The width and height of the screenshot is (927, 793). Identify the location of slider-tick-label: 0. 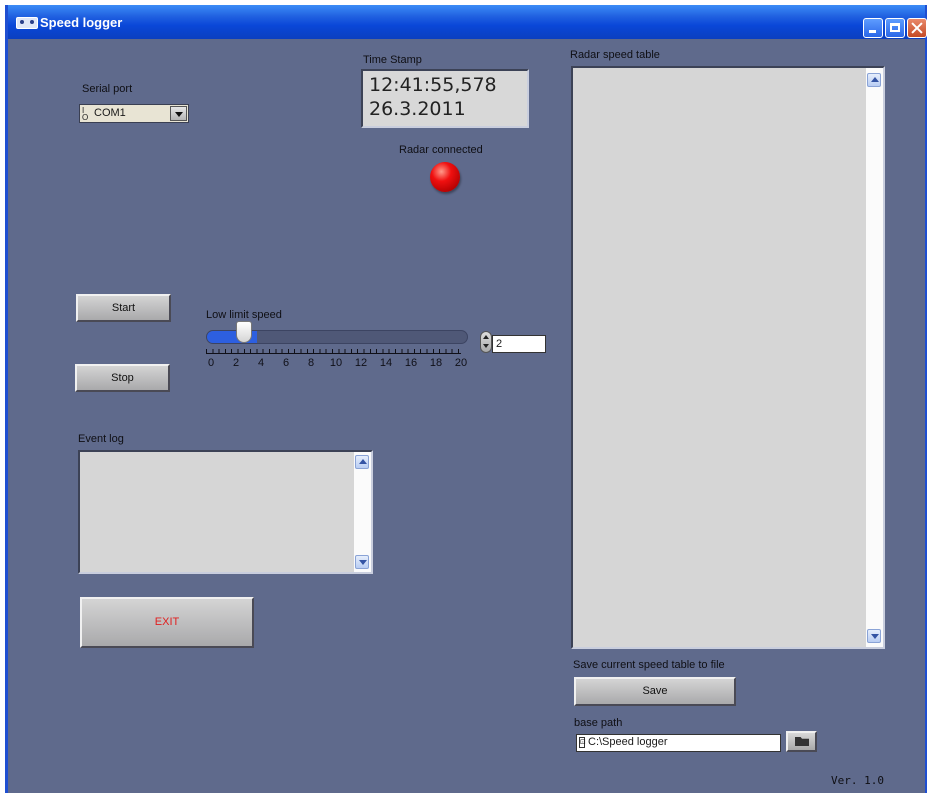
(211, 363).